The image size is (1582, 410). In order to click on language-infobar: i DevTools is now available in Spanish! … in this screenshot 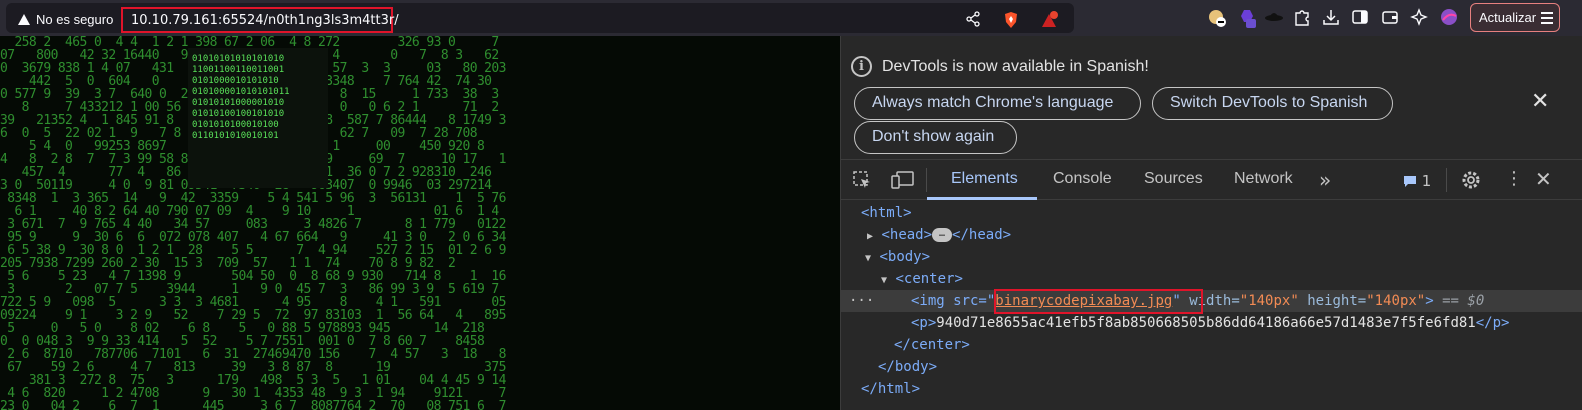, I will do `click(1211, 98)`.